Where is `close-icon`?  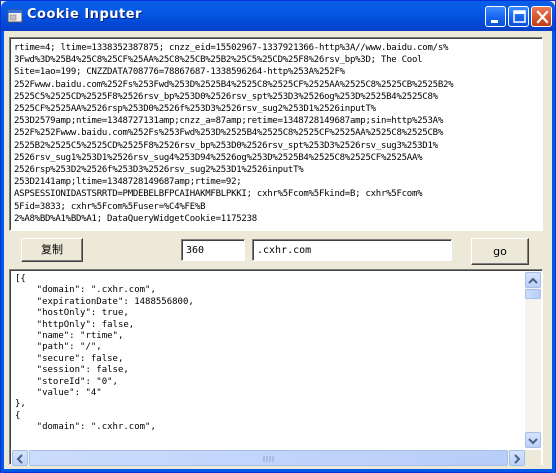
close-icon is located at coordinates (542, 17).